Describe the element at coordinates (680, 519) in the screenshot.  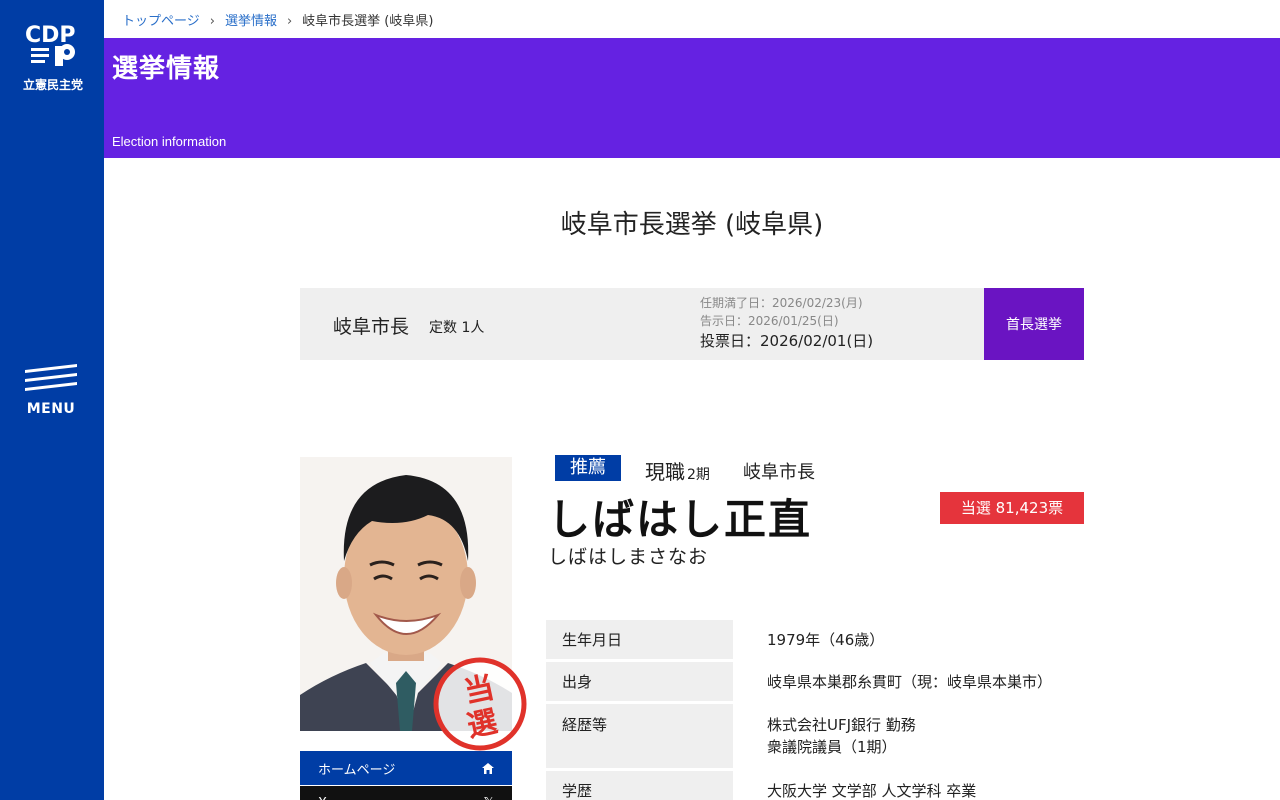
I see `candidate-name: しばはし正直` at that location.